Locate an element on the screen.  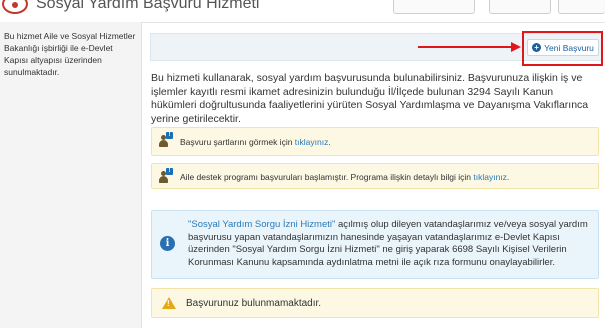
share-button is located at coordinates (581, 7).